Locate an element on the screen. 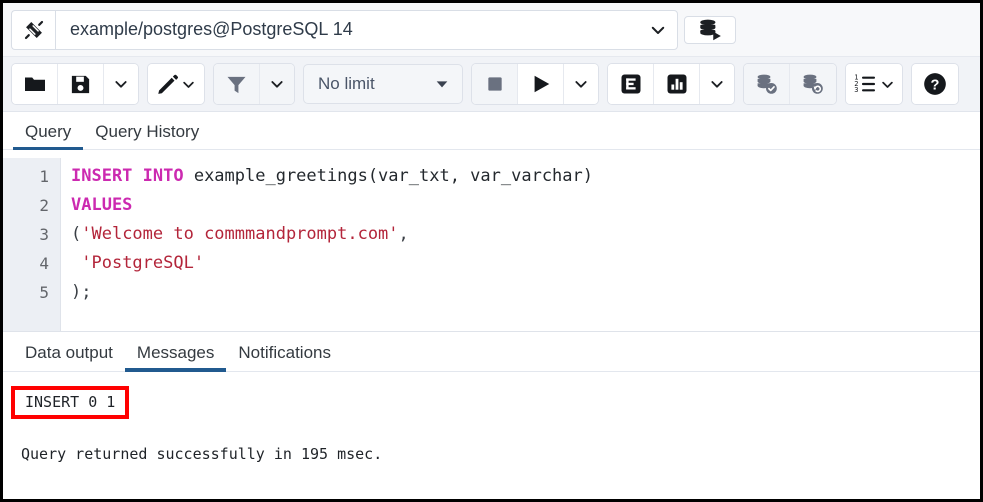  tab-query: Query is located at coordinates (48, 136).